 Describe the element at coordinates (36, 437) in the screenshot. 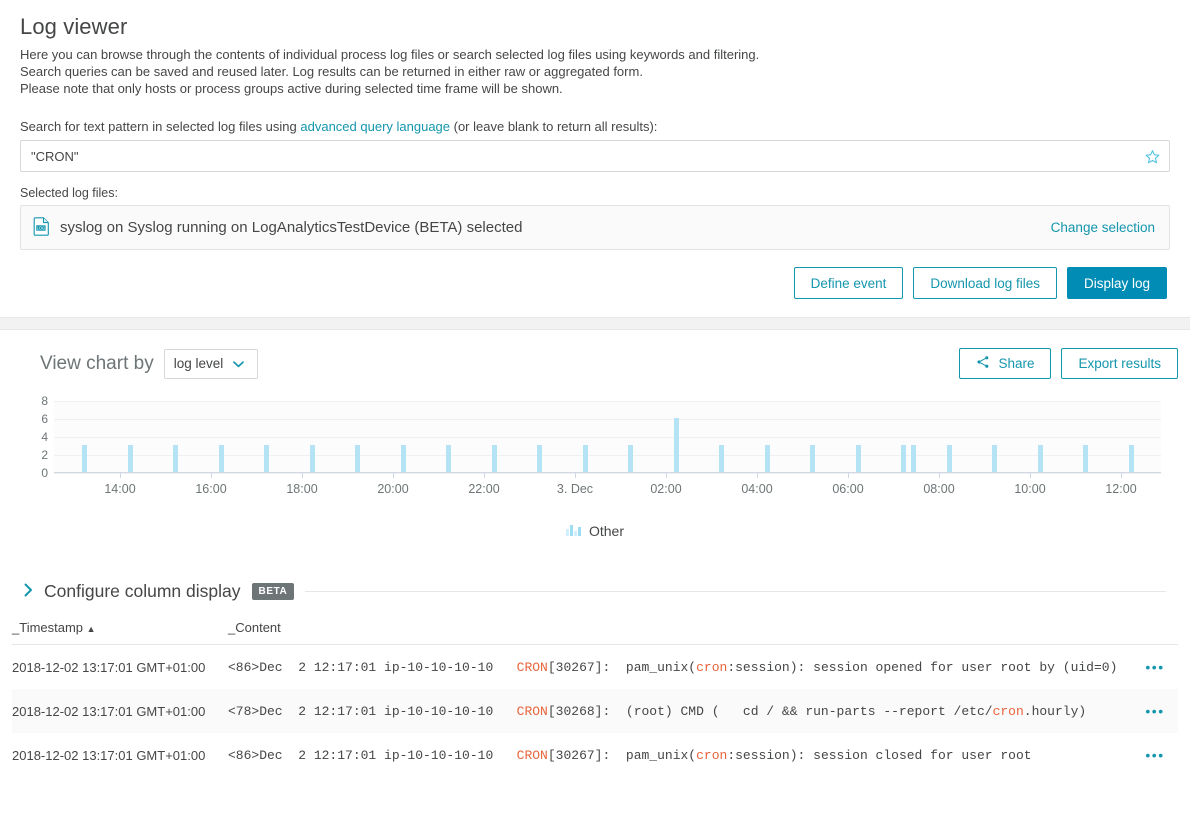

I see `chart-y-axis: 0 2 4 6 8` at that location.